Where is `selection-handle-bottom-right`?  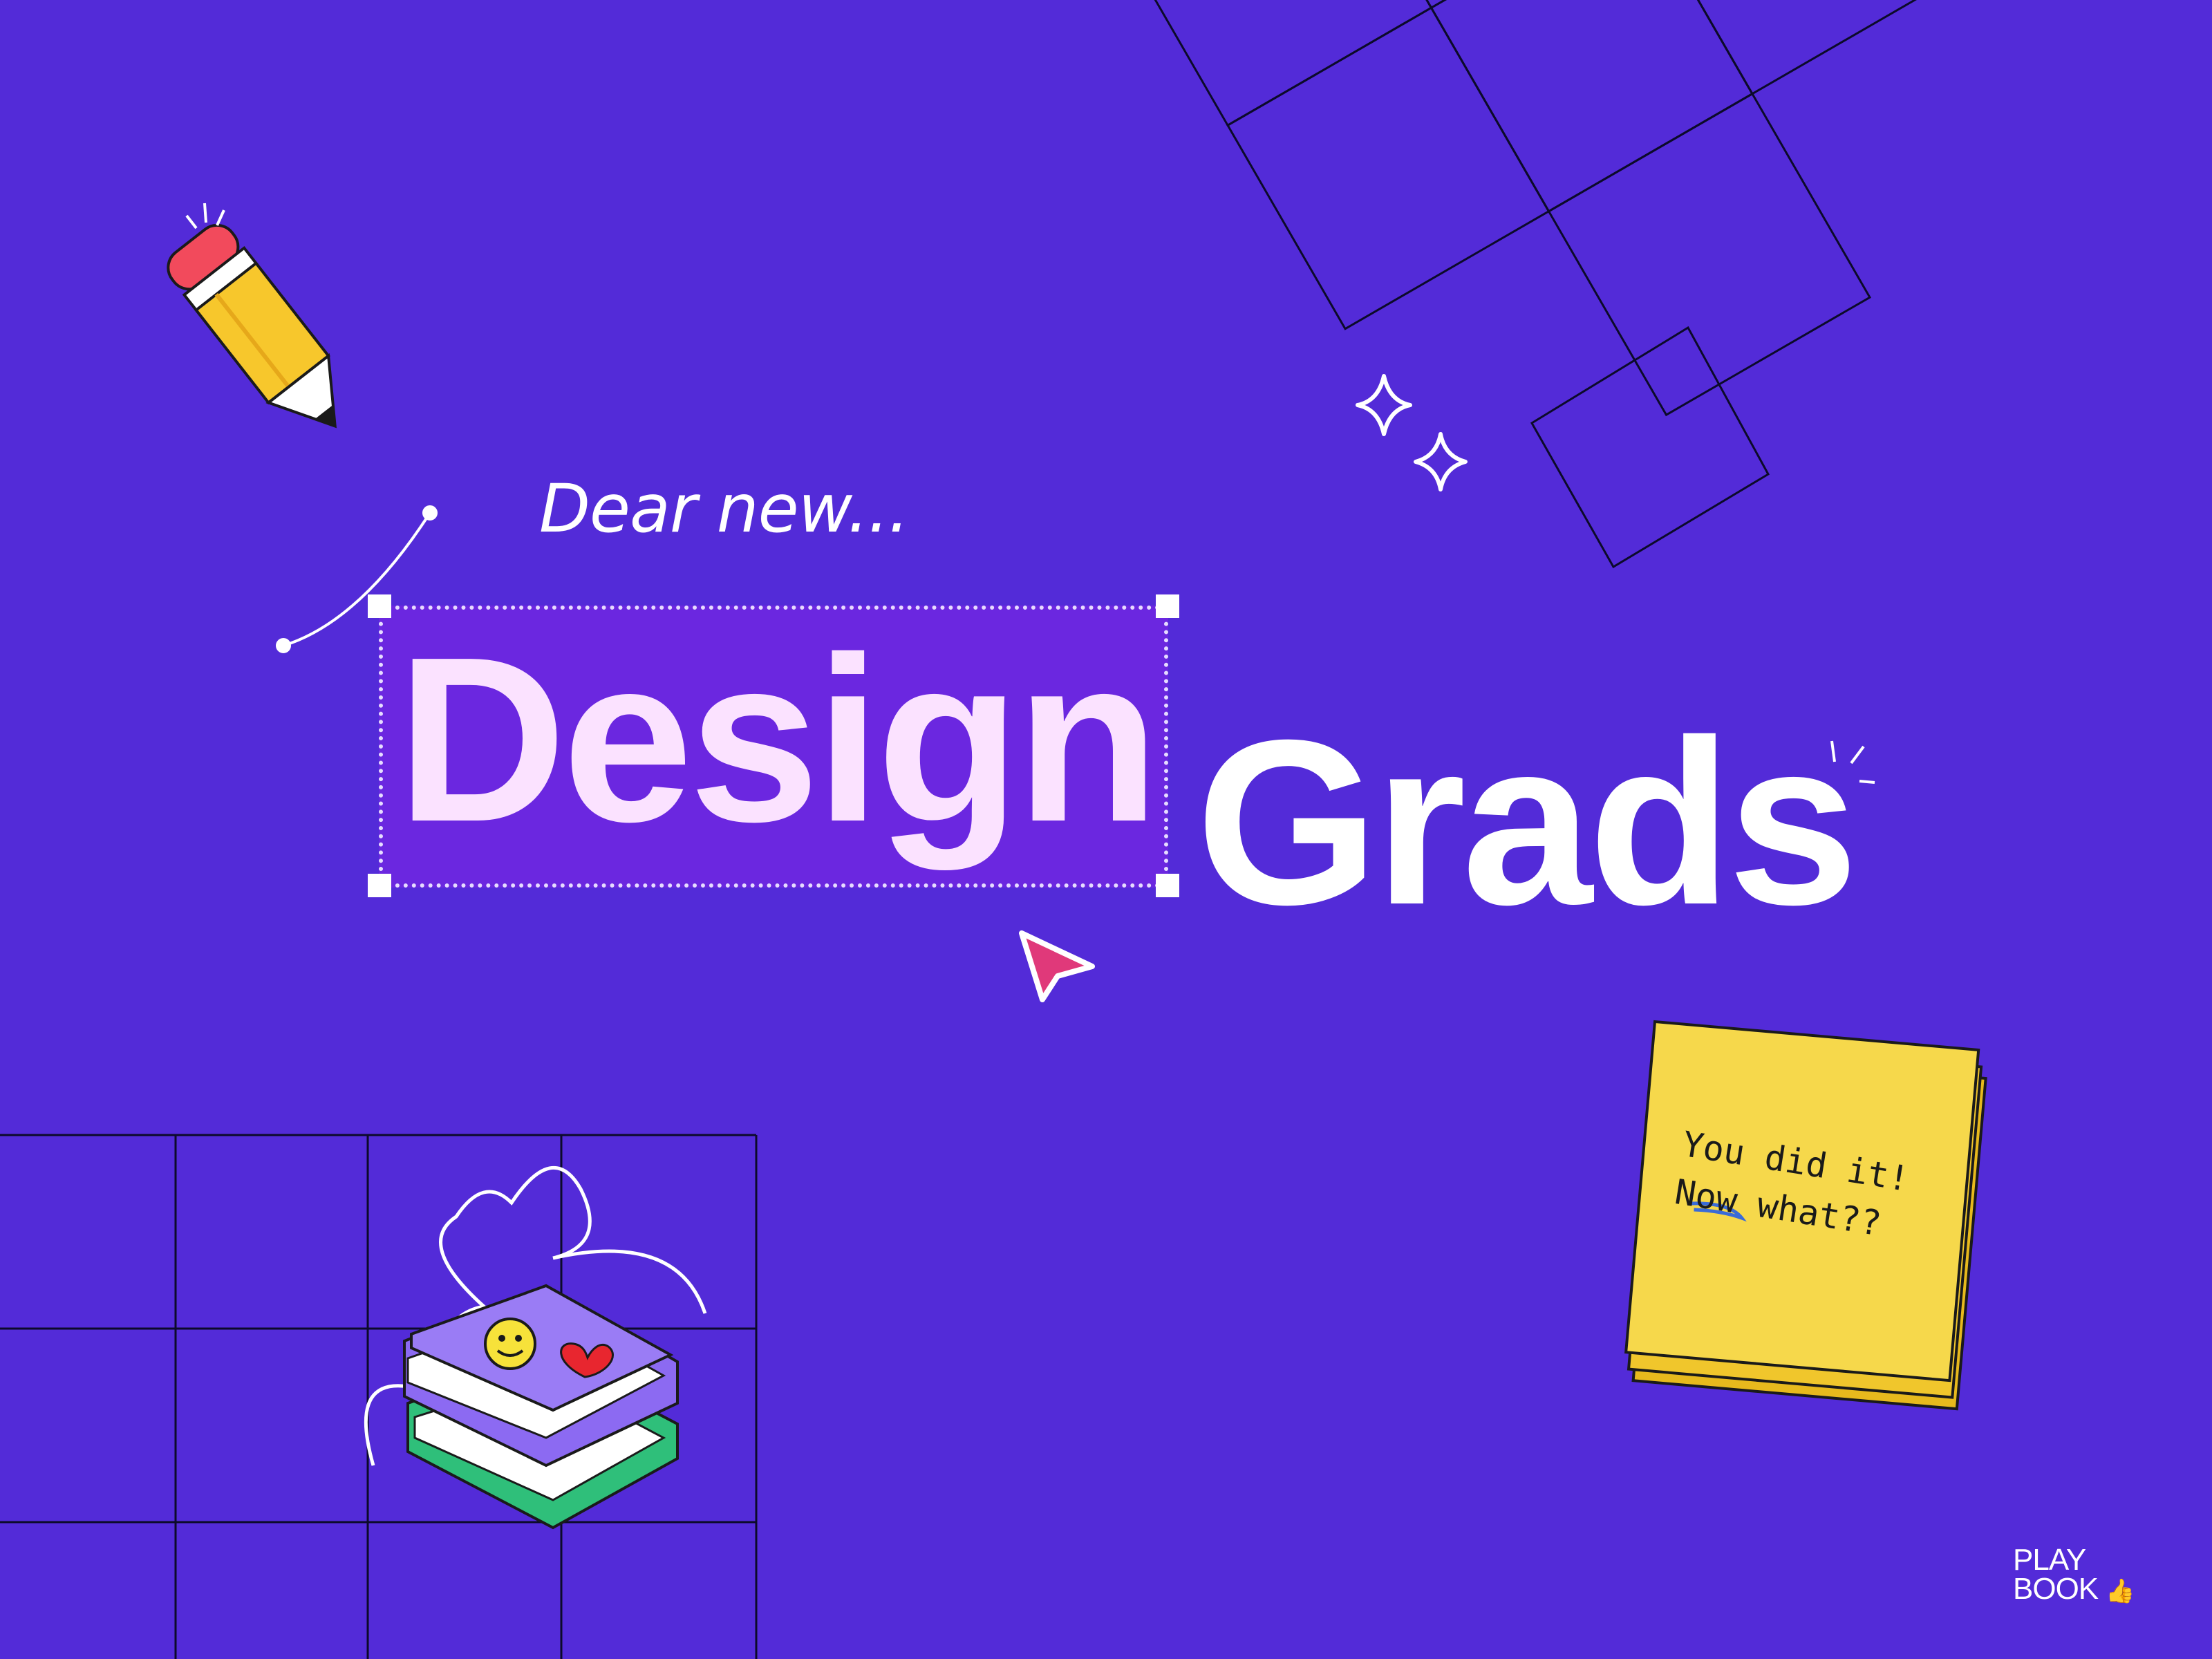 selection-handle-bottom-right is located at coordinates (1167, 885).